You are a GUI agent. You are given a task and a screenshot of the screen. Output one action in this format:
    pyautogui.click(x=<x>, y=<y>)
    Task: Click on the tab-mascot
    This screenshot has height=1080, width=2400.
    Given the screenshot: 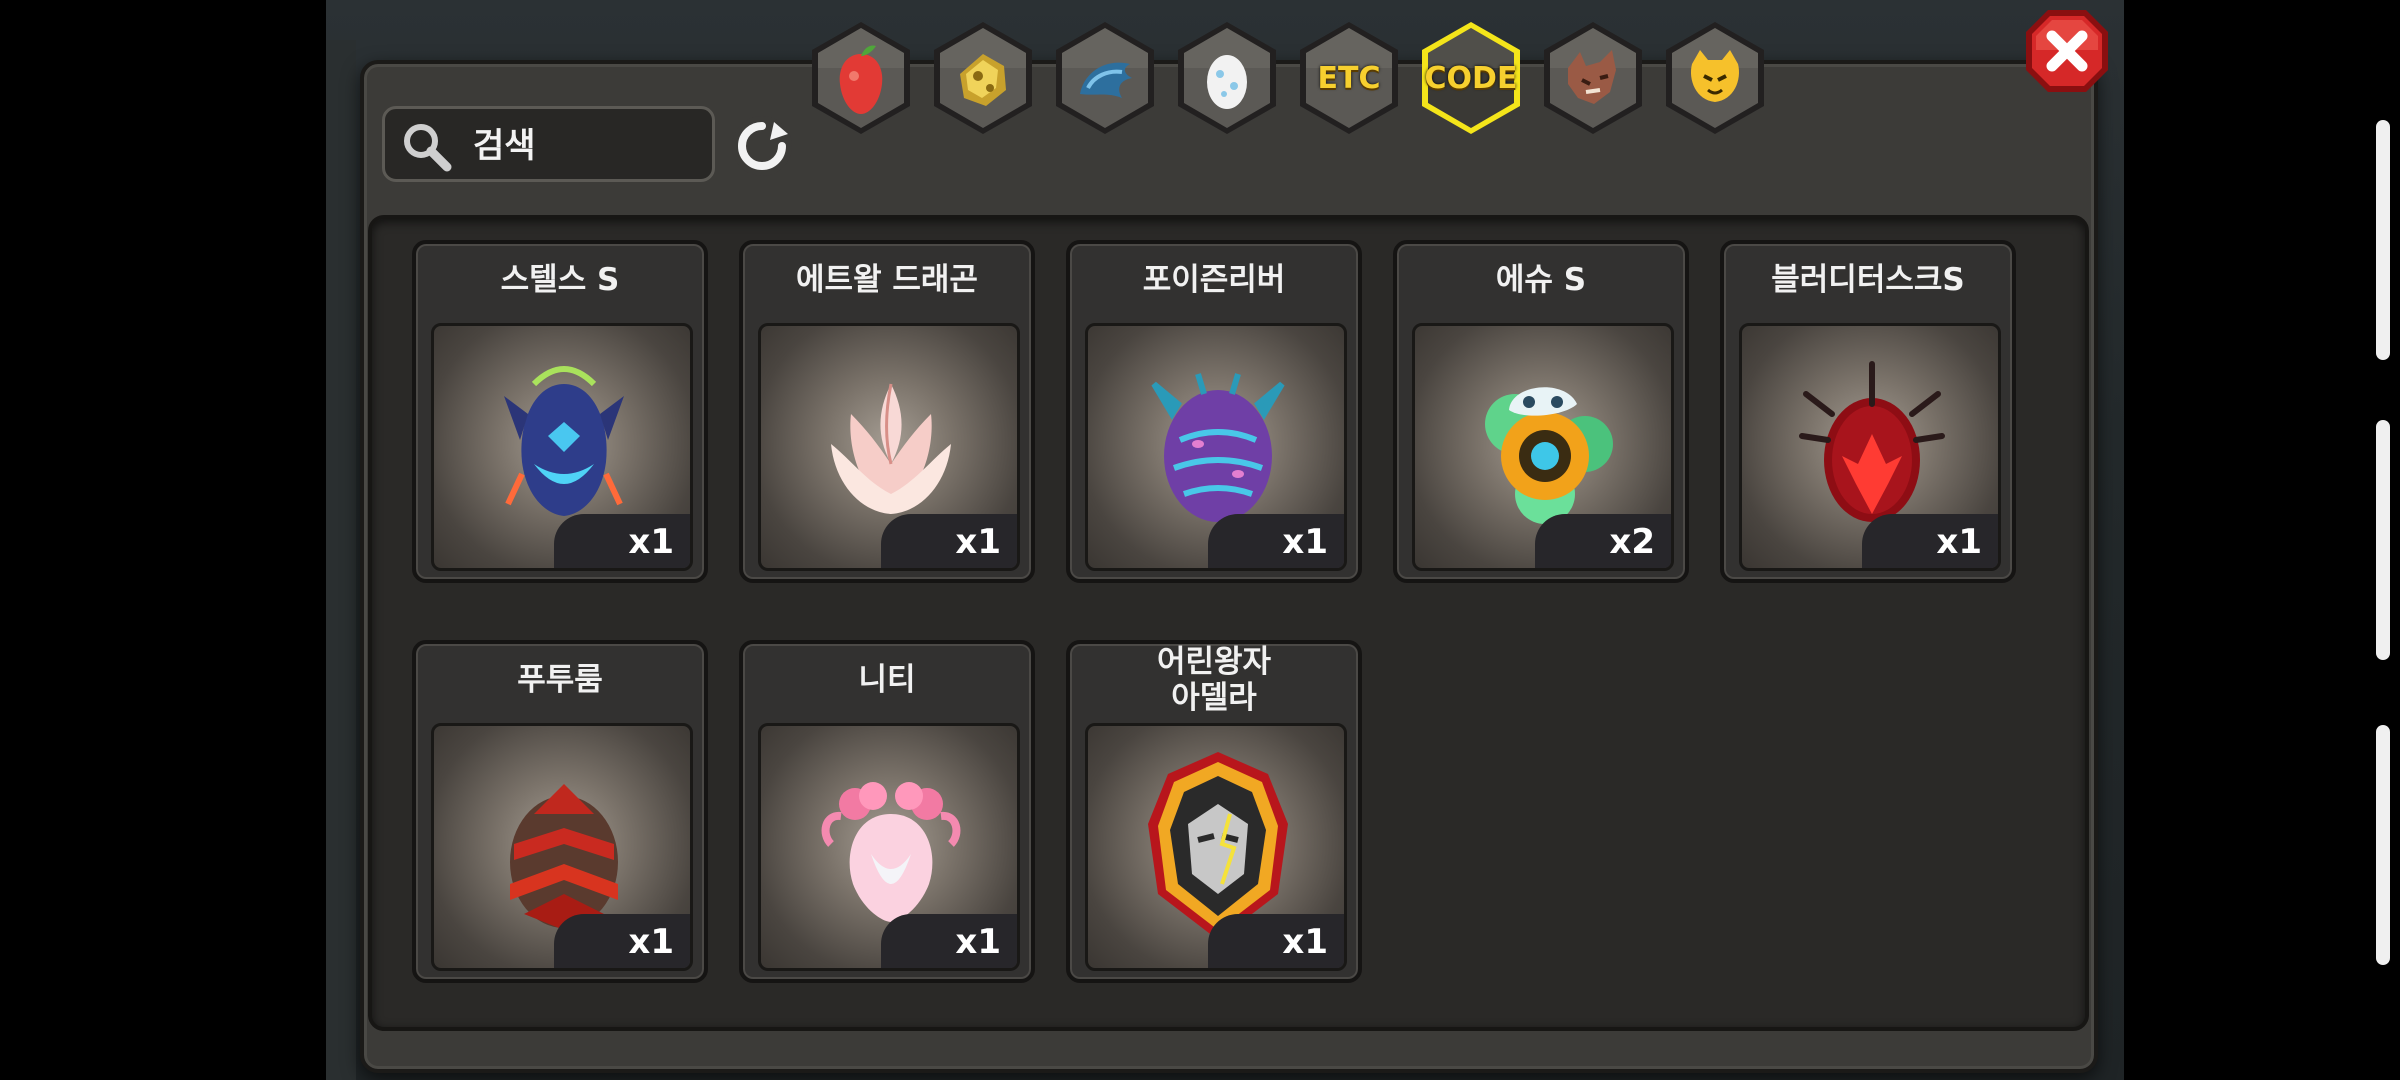 What is the action you would take?
    pyautogui.click(x=1715, y=78)
    